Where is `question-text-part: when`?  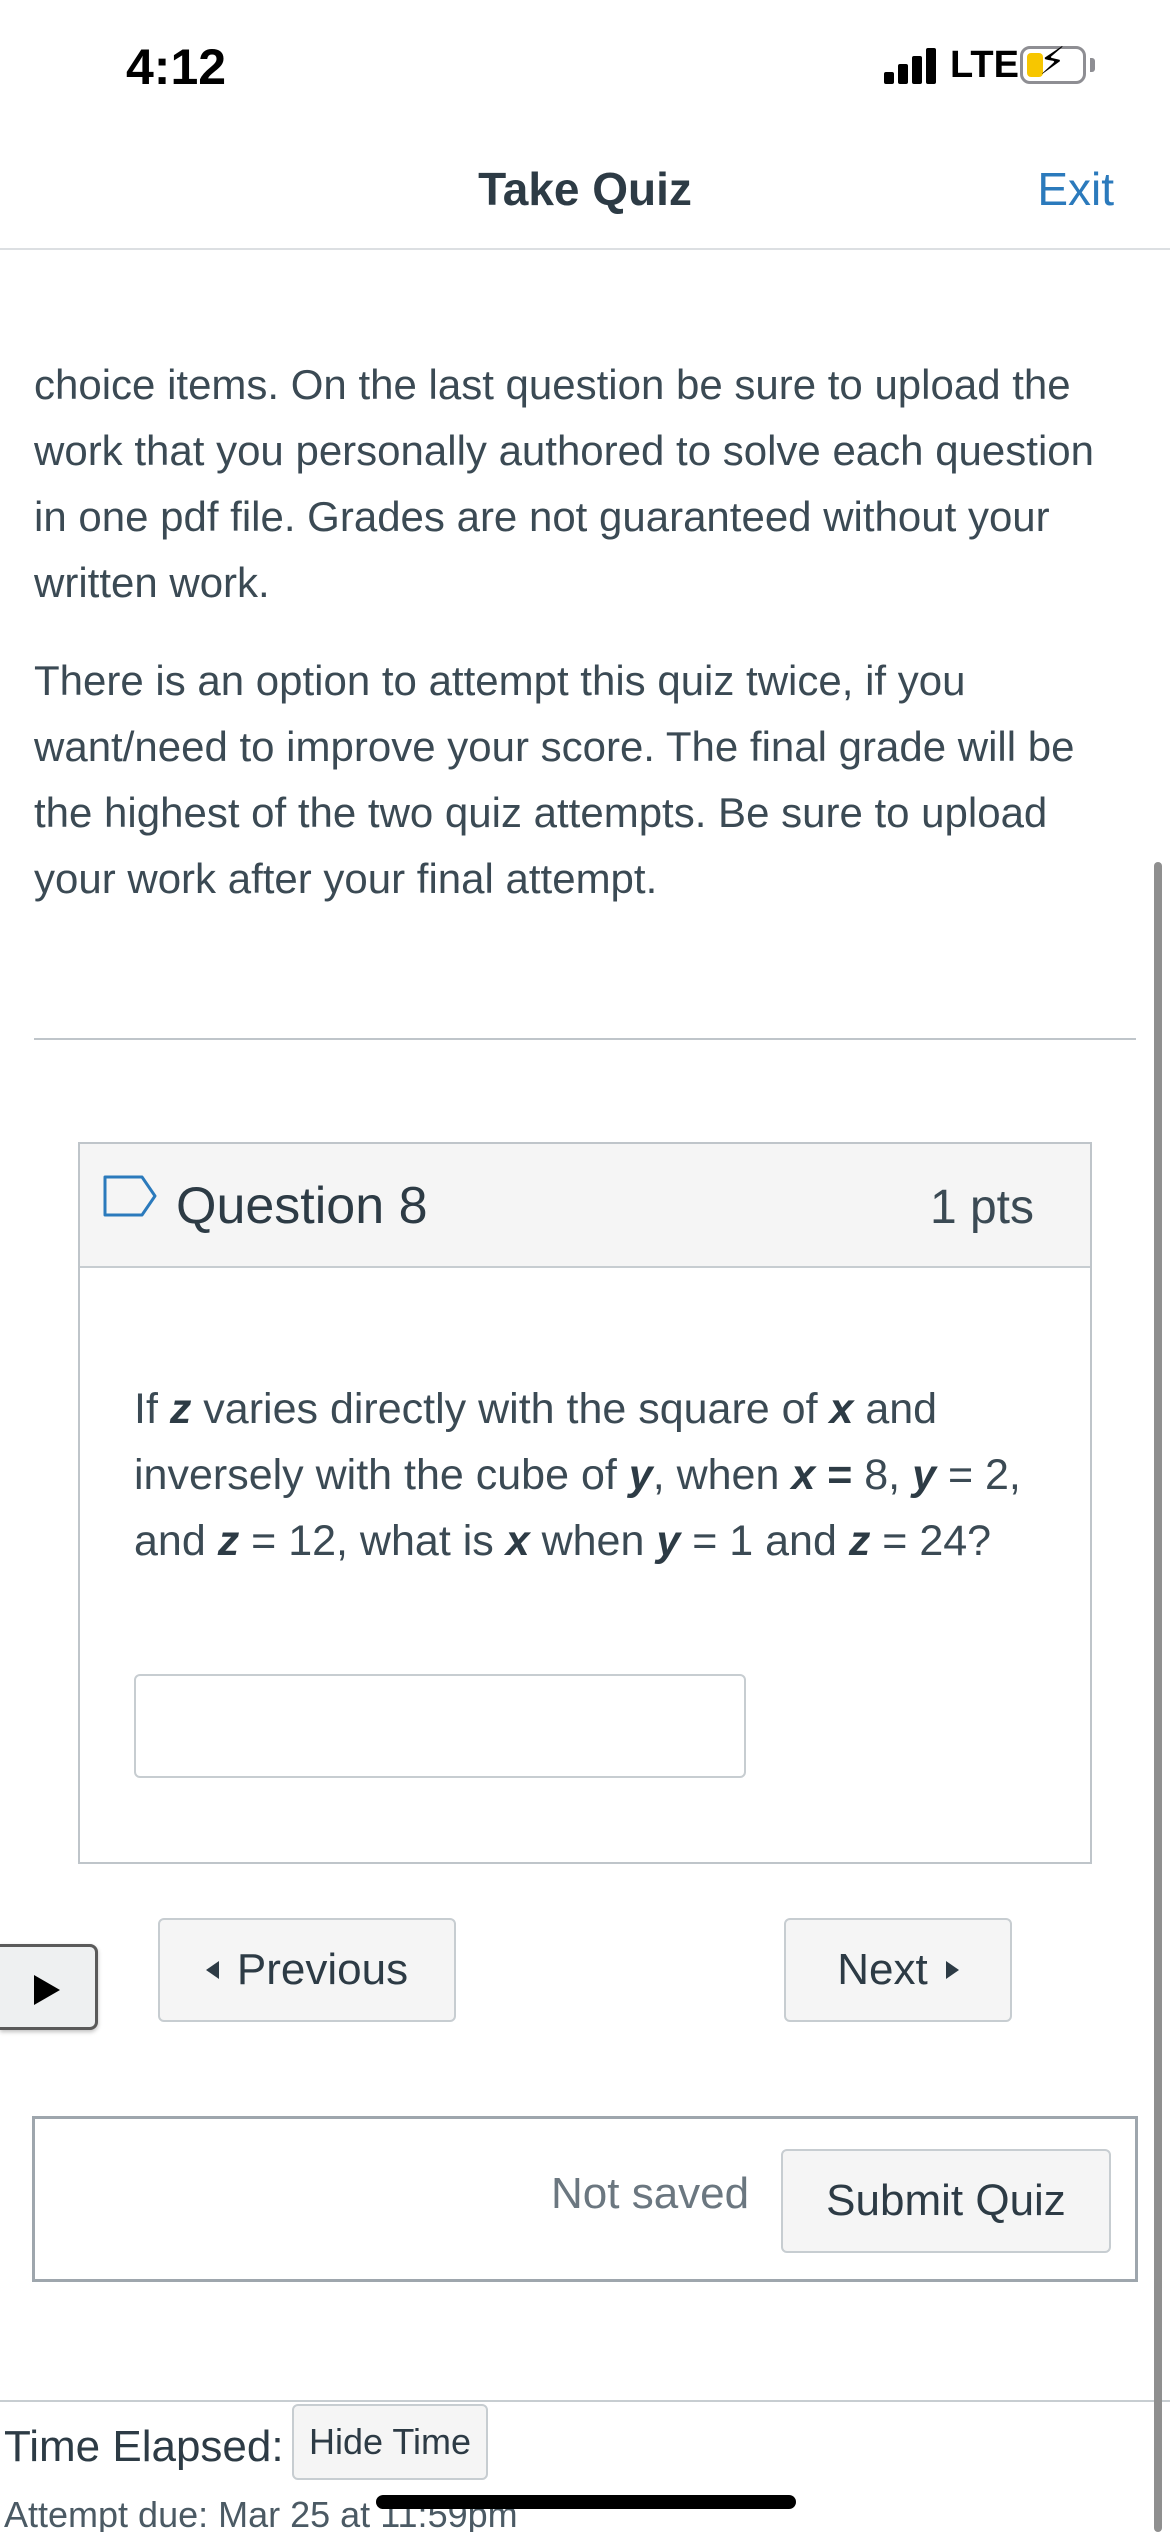 question-text-part: when is located at coordinates (593, 1541).